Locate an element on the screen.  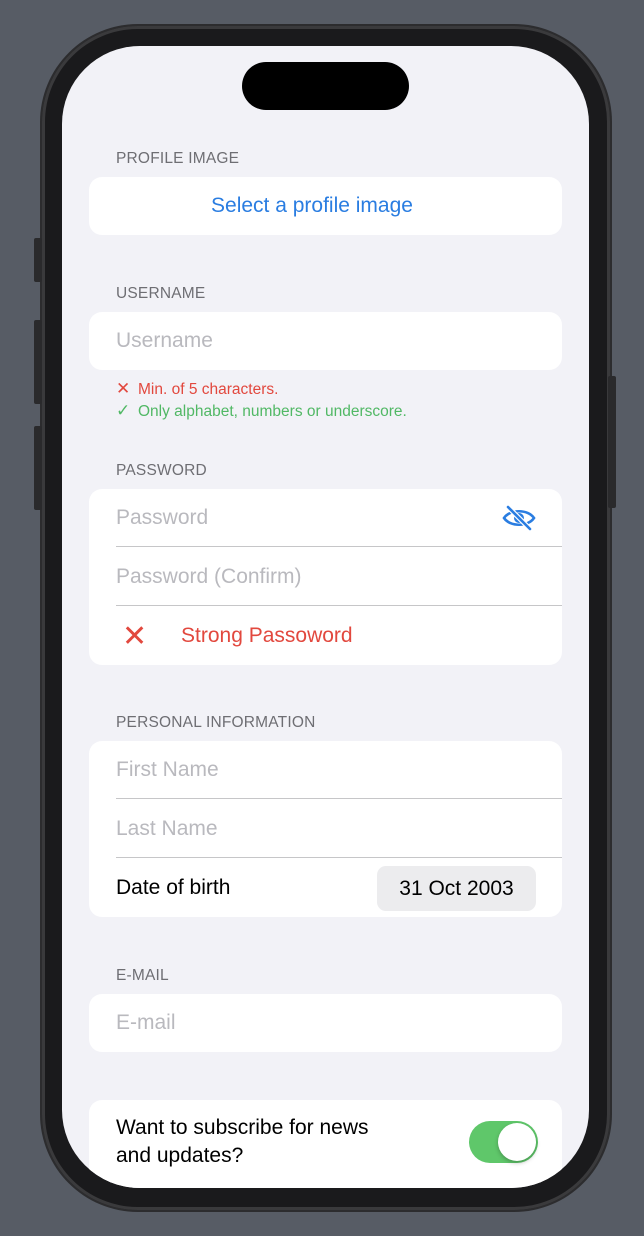
eye-slash-icon is located at coordinates (519, 518).